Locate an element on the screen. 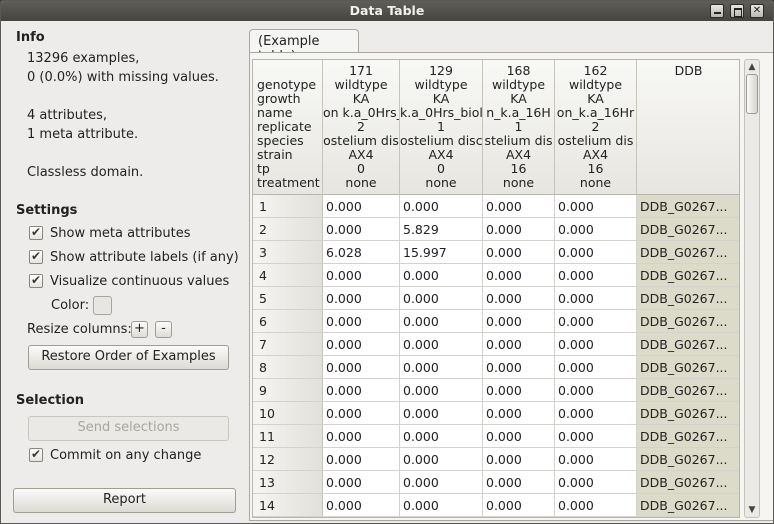  column-header: DDB is located at coordinates (688, 127).